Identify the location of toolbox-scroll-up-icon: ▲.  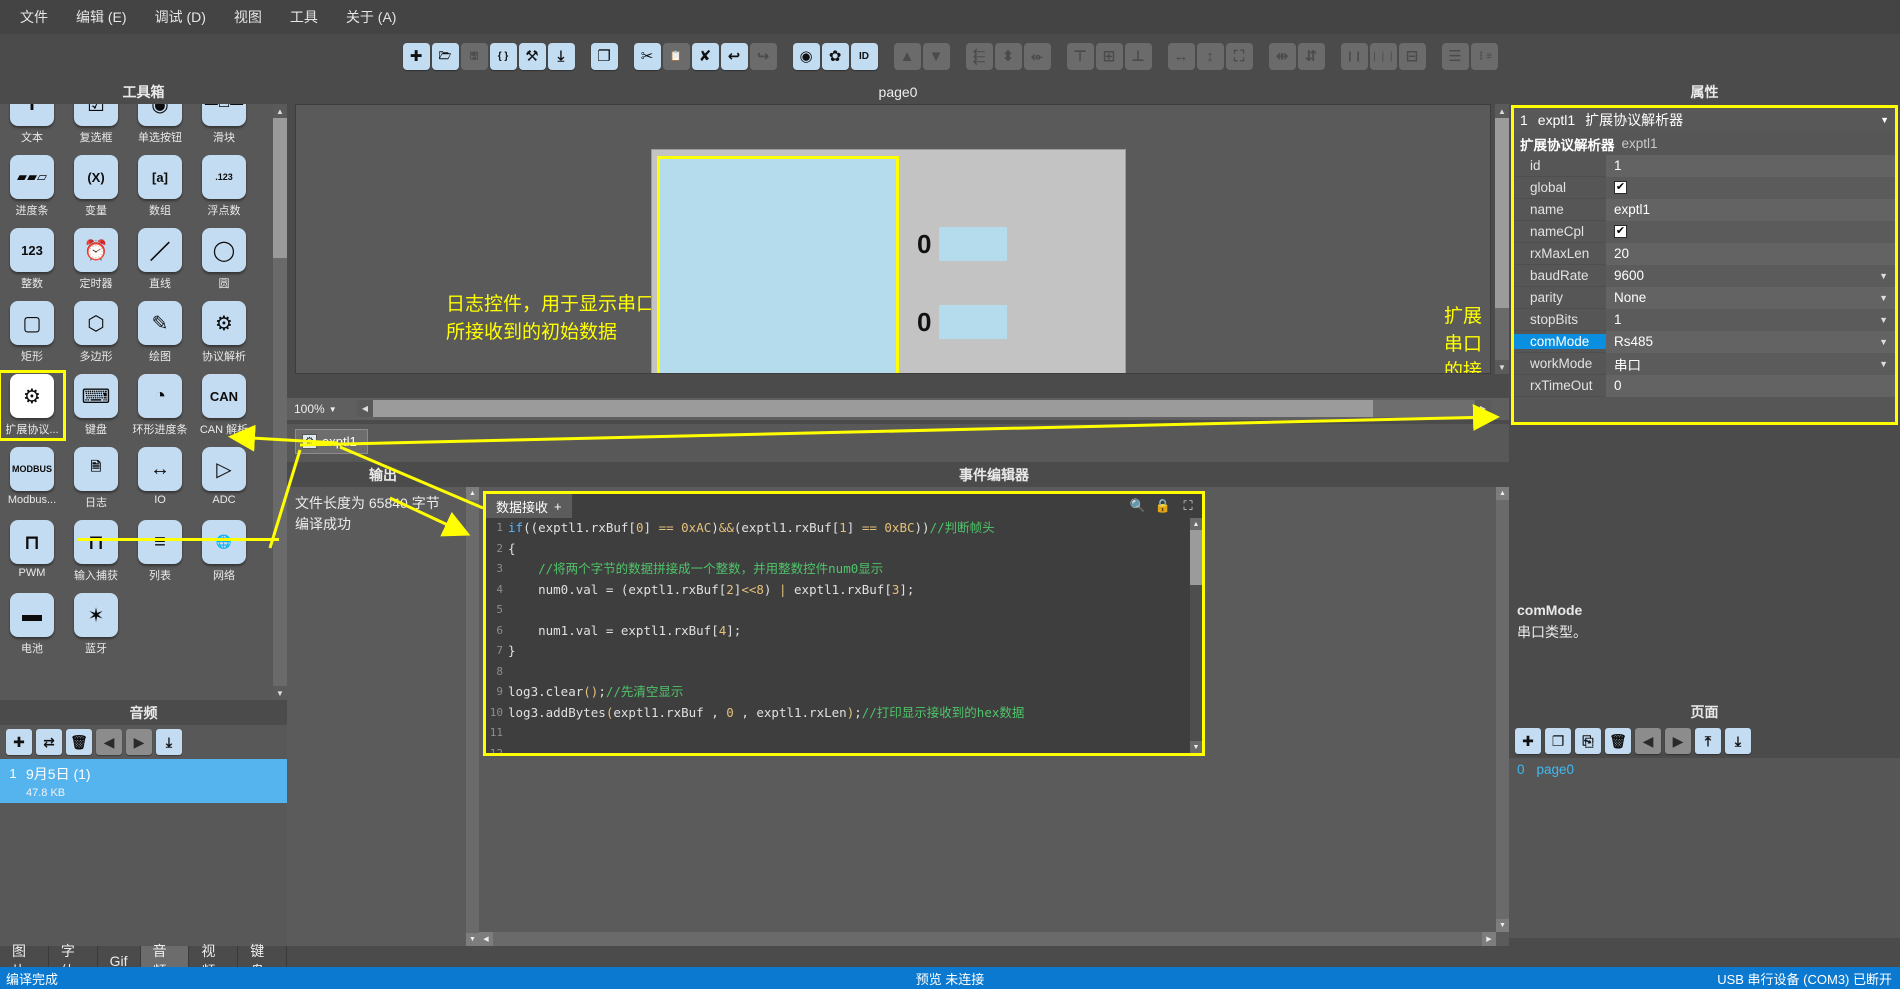
(280, 111).